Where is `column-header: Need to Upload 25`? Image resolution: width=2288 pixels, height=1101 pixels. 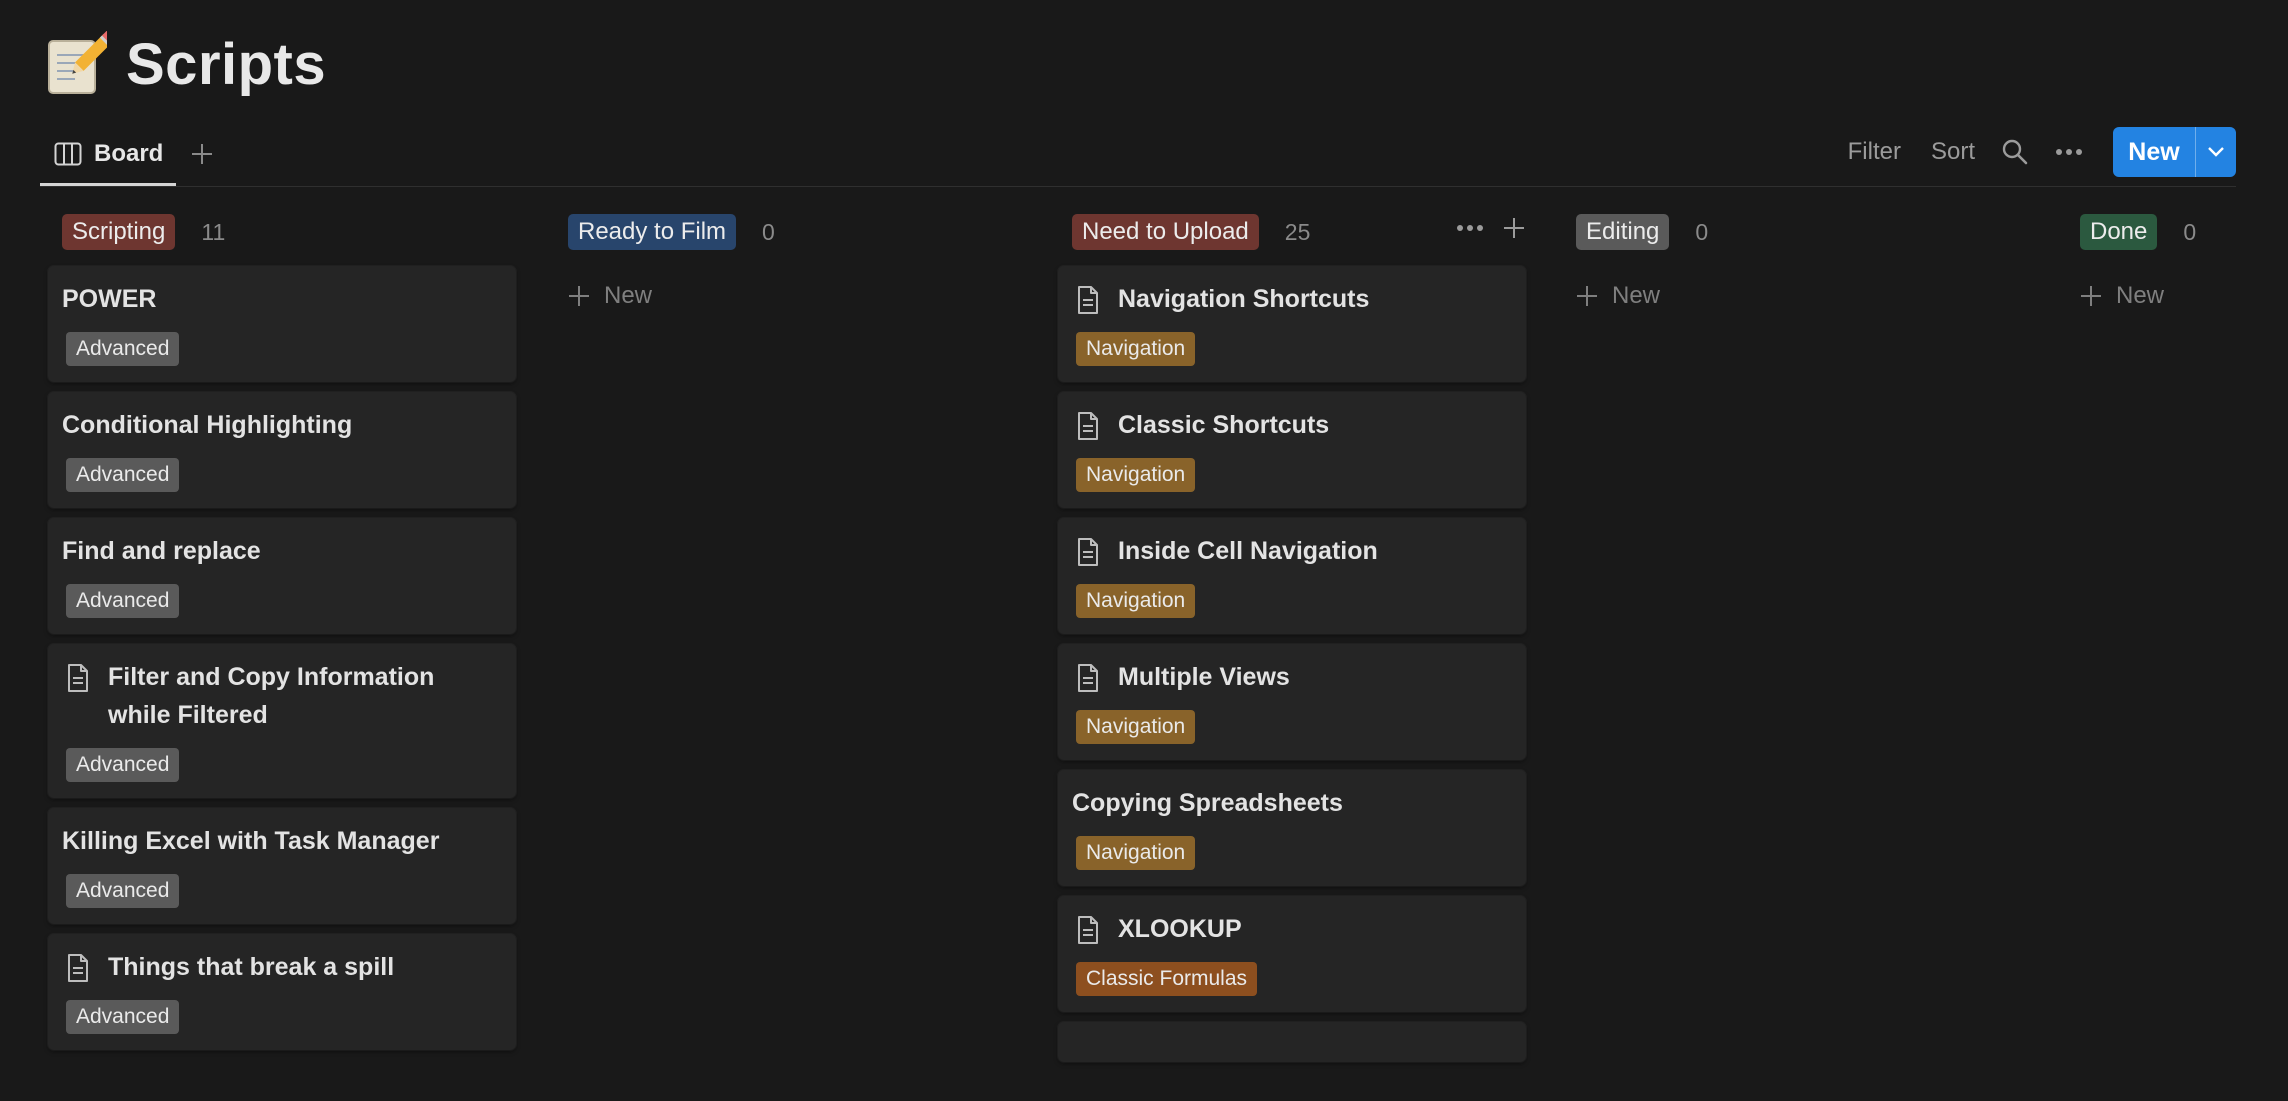
column-header: Need to Upload 25 is located at coordinates (1292, 232).